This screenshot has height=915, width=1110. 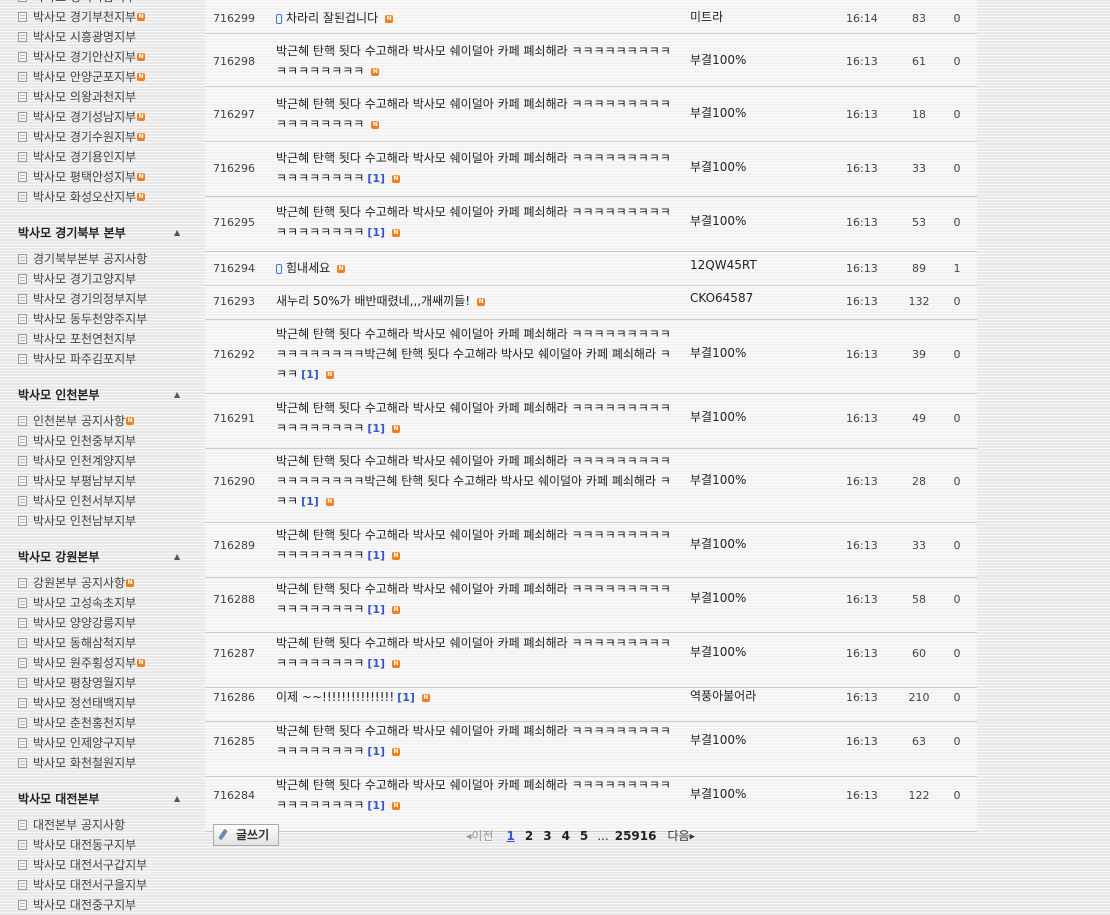 What do you see at coordinates (109, 157) in the screenshot?
I see `sidebar-item: 박사모 경기용인지부` at bounding box center [109, 157].